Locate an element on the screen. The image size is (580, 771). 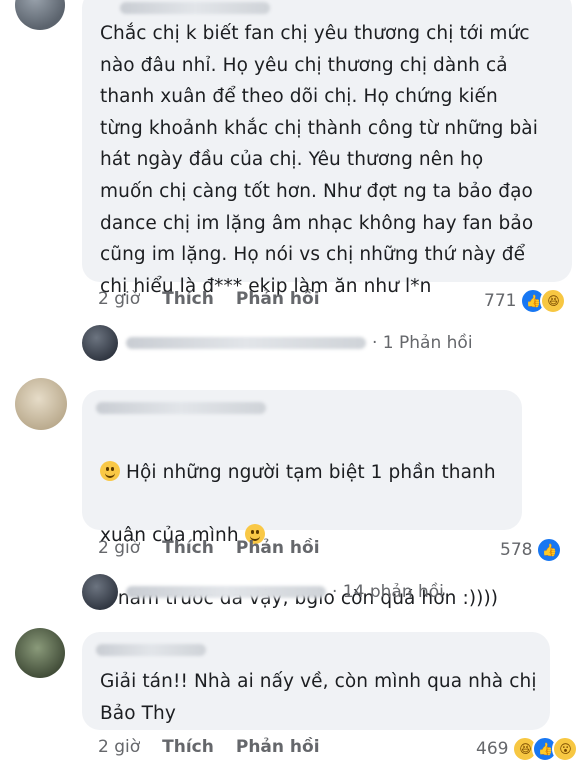
replies-count: · 14 phản hồi is located at coordinates (388, 592).